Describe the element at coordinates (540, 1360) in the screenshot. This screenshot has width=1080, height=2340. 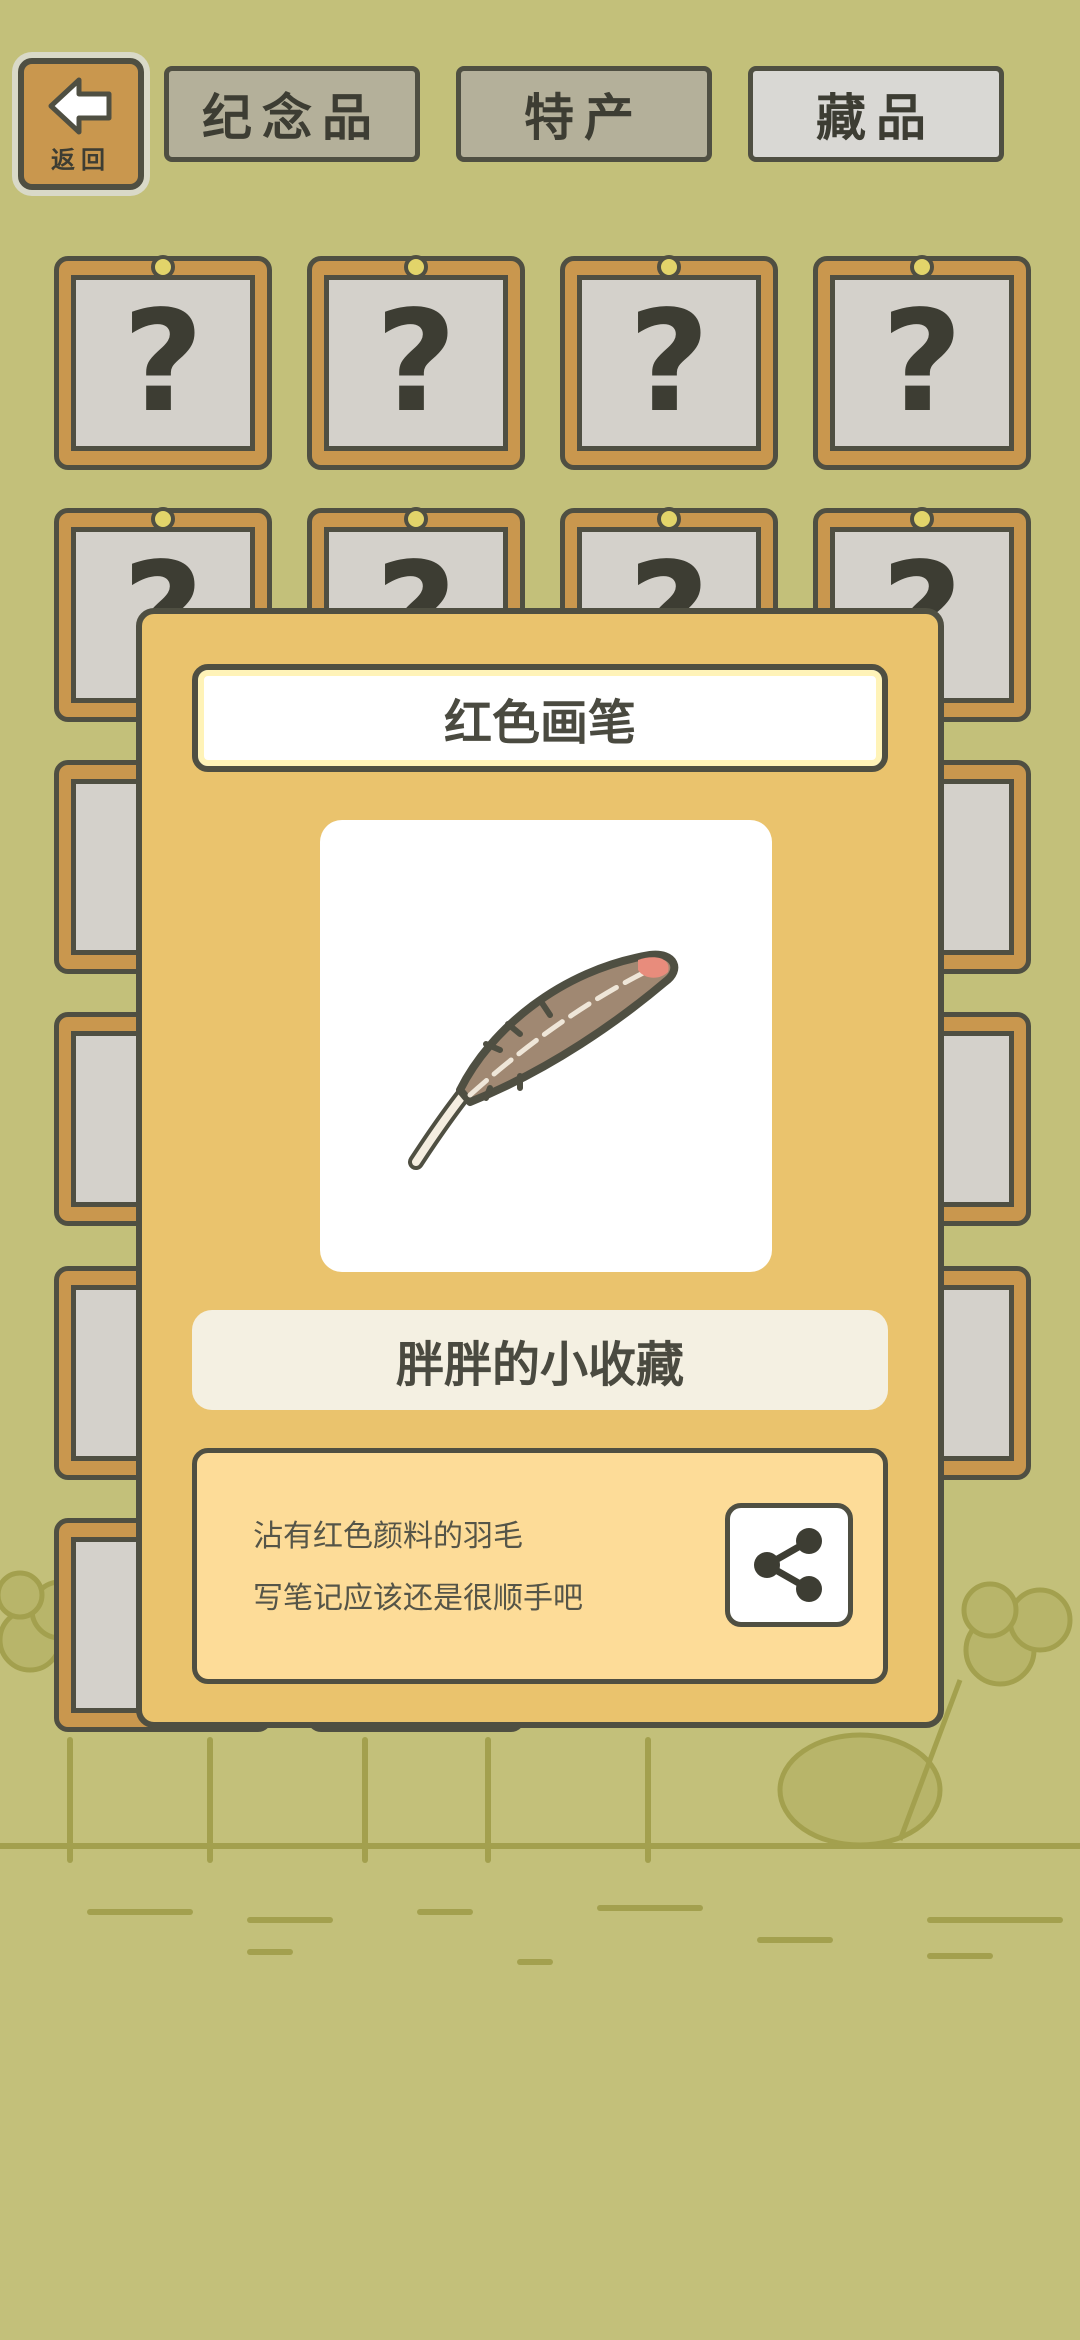
I see `item-category: 胖胖的小收藏` at that location.